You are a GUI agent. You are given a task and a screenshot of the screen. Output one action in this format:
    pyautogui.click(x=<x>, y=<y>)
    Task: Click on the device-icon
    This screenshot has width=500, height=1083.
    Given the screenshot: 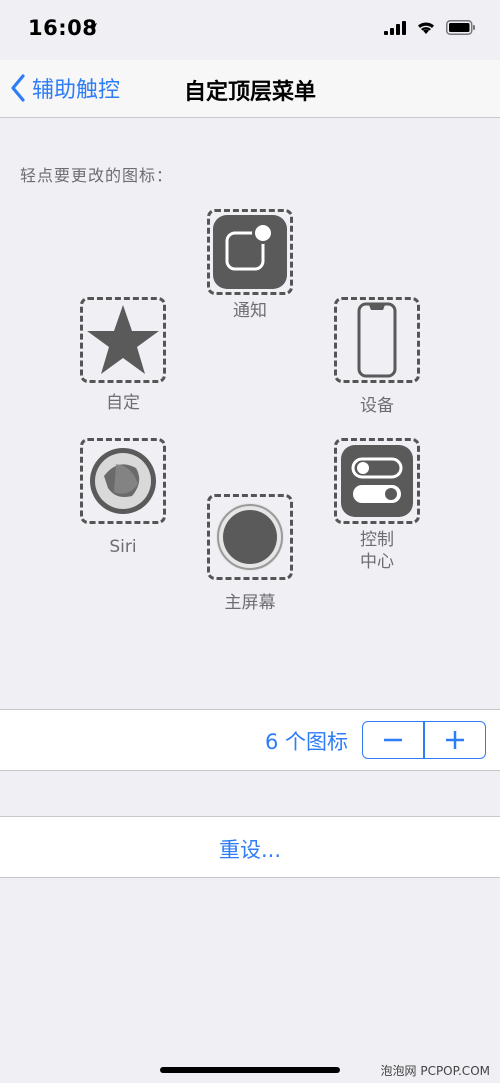 What is the action you would take?
    pyautogui.click(x=377, y=340)
    